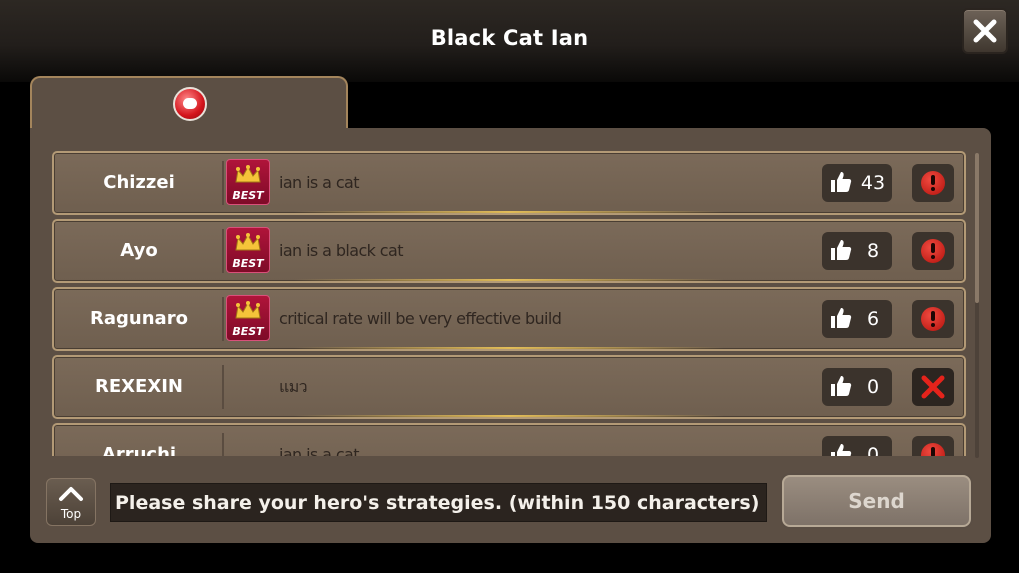 The height and width of the screenshot is (573, 1019). What do you see at coordinates (857, 251) in the screenshot?
I see `like-button: 8` at bounding box center [857, 251].